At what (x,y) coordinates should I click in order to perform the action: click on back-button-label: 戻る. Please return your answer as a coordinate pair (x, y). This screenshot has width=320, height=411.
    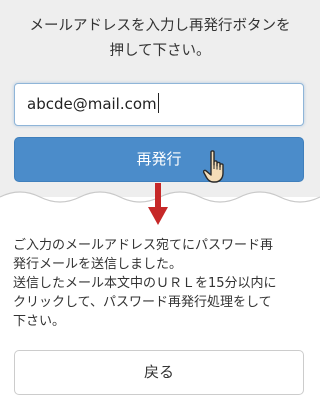
    Looking at the image, I should click on (158, 372).